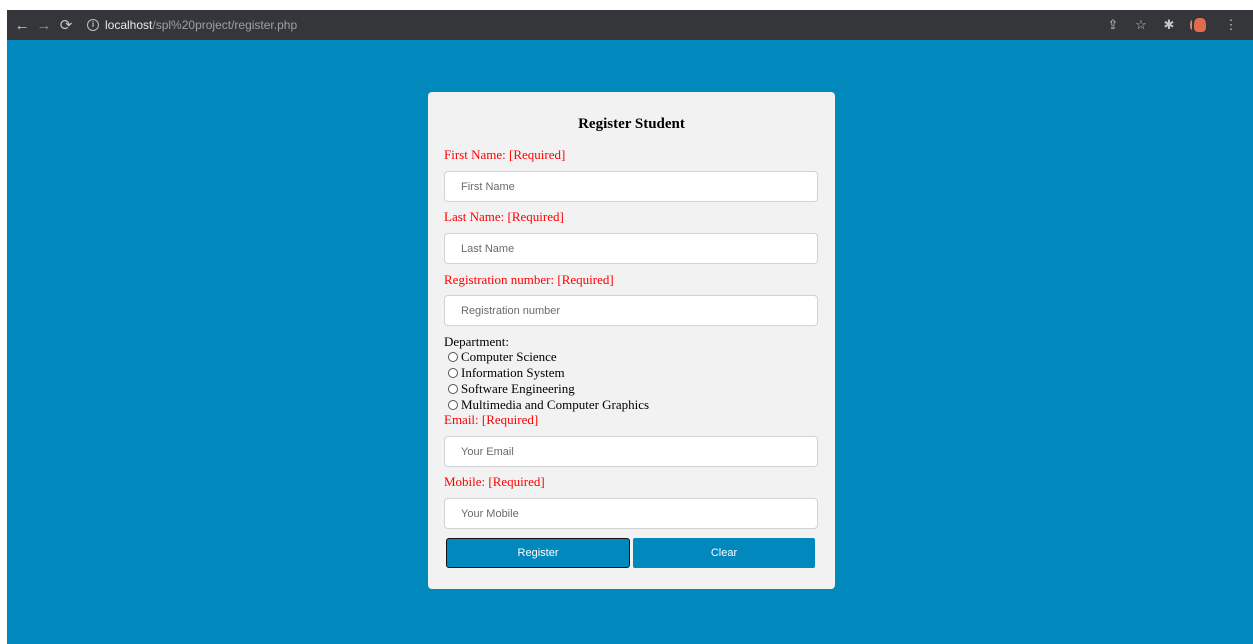 This screenshot has height=644, width=1253. What do you see at coordinates (631, 513) in the screenshot?
I see `mobile-input` at bounding box center [631, 513].